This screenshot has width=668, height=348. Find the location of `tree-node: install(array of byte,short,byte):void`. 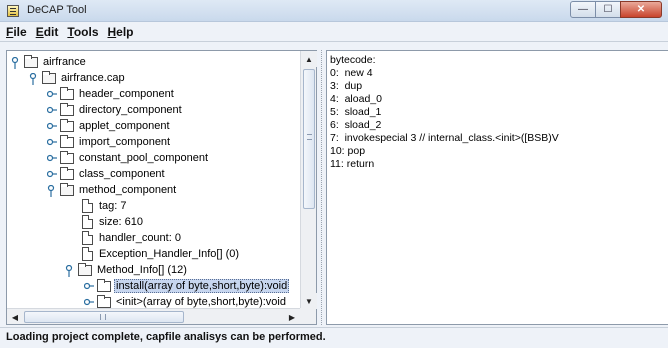

tree-node: install(array of byte,short,byte):void is located at coordinates (186, 286).